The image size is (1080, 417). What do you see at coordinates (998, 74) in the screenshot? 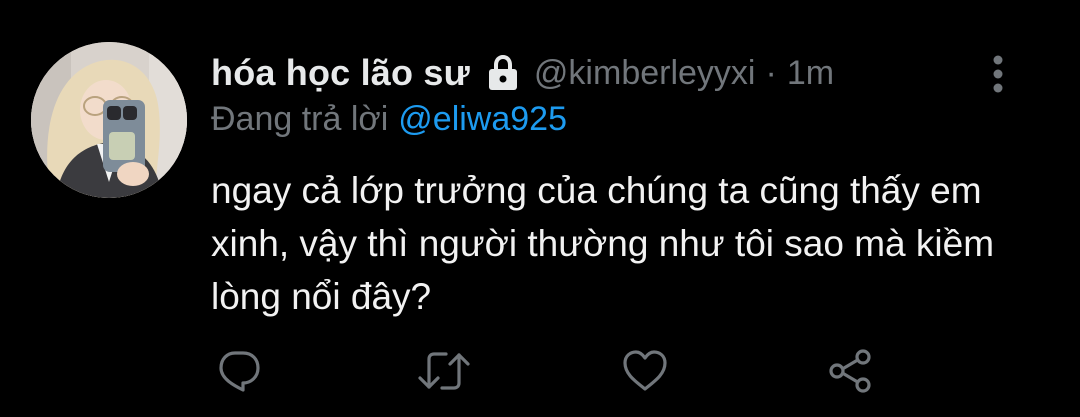
I see `more-vertical-icon` at bounding box center [998, 74].